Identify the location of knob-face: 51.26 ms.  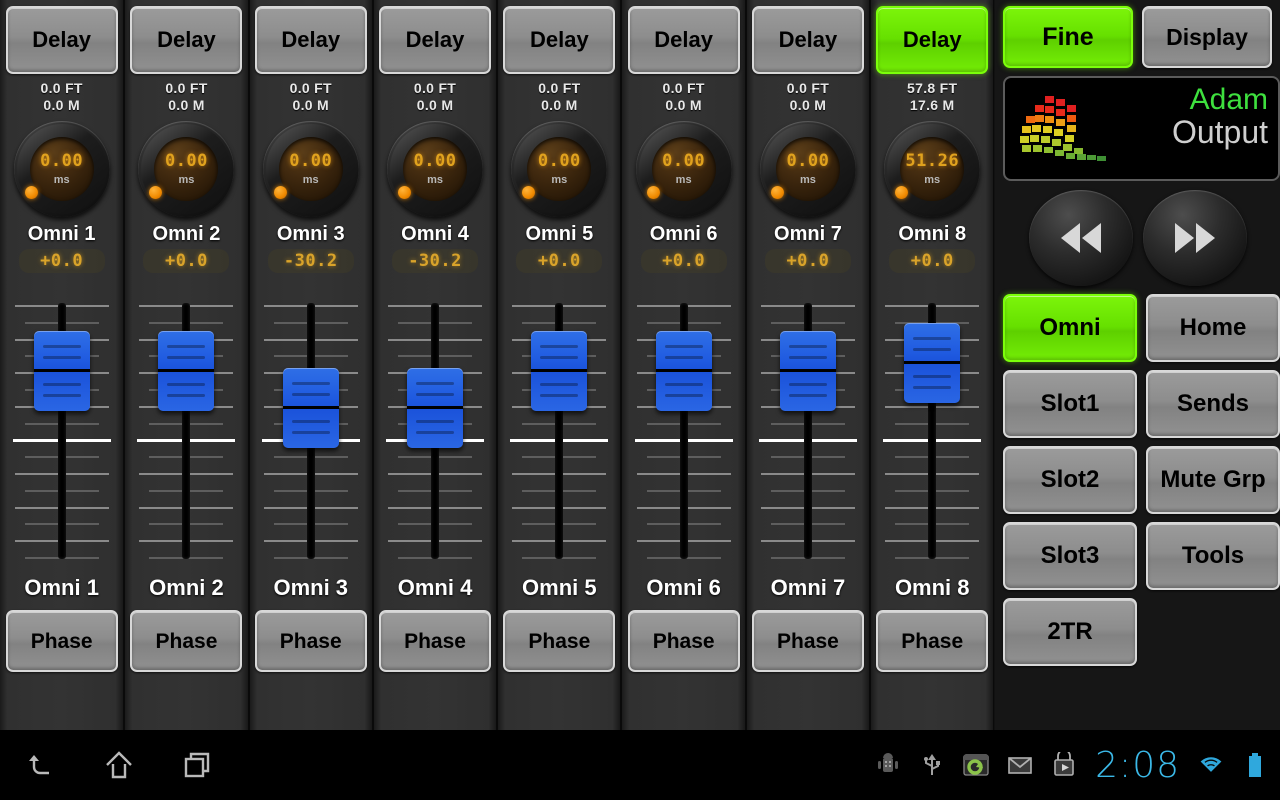
(932, 169).